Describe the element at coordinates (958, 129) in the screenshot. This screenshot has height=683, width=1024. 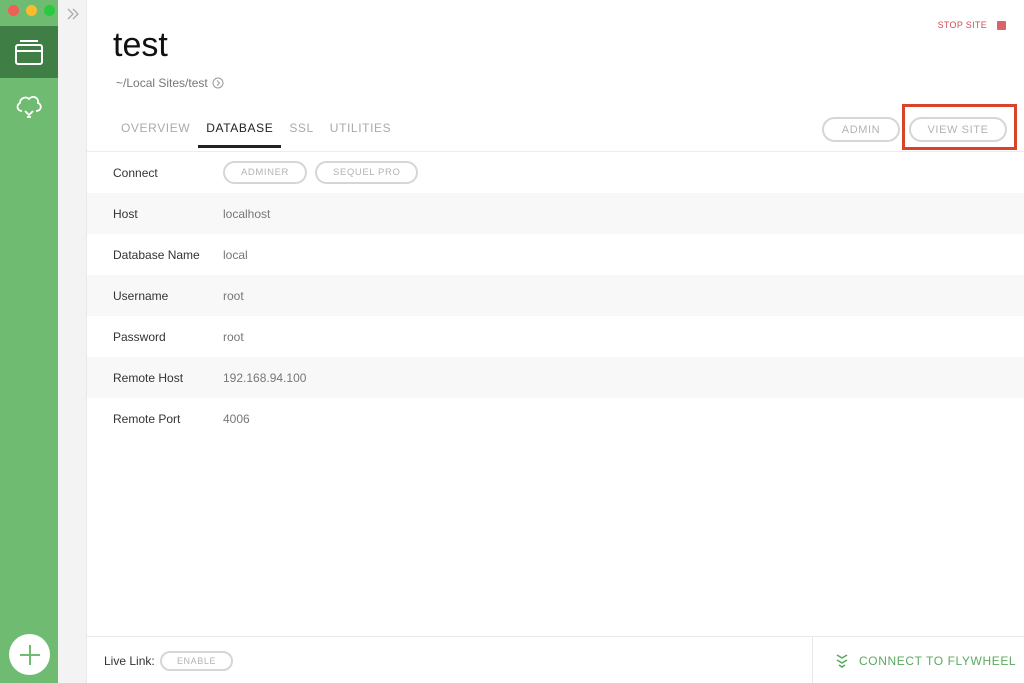
I see `view-site-button: VIEW SITE` at that location.